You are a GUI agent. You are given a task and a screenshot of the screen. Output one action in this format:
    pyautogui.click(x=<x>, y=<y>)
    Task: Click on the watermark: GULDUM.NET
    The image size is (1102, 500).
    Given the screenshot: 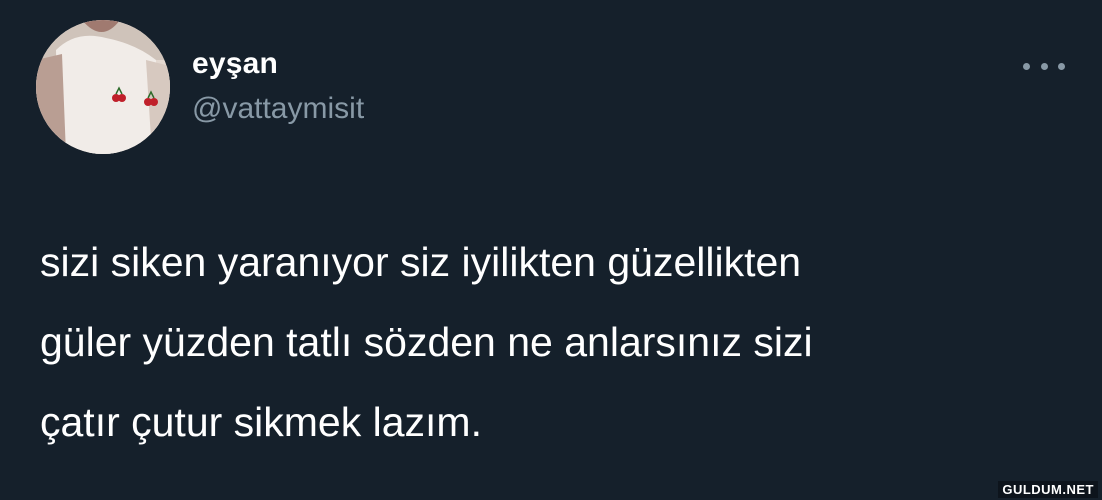 What is the action you would take?
    pyautogui.click(x=1048, y=489)
    